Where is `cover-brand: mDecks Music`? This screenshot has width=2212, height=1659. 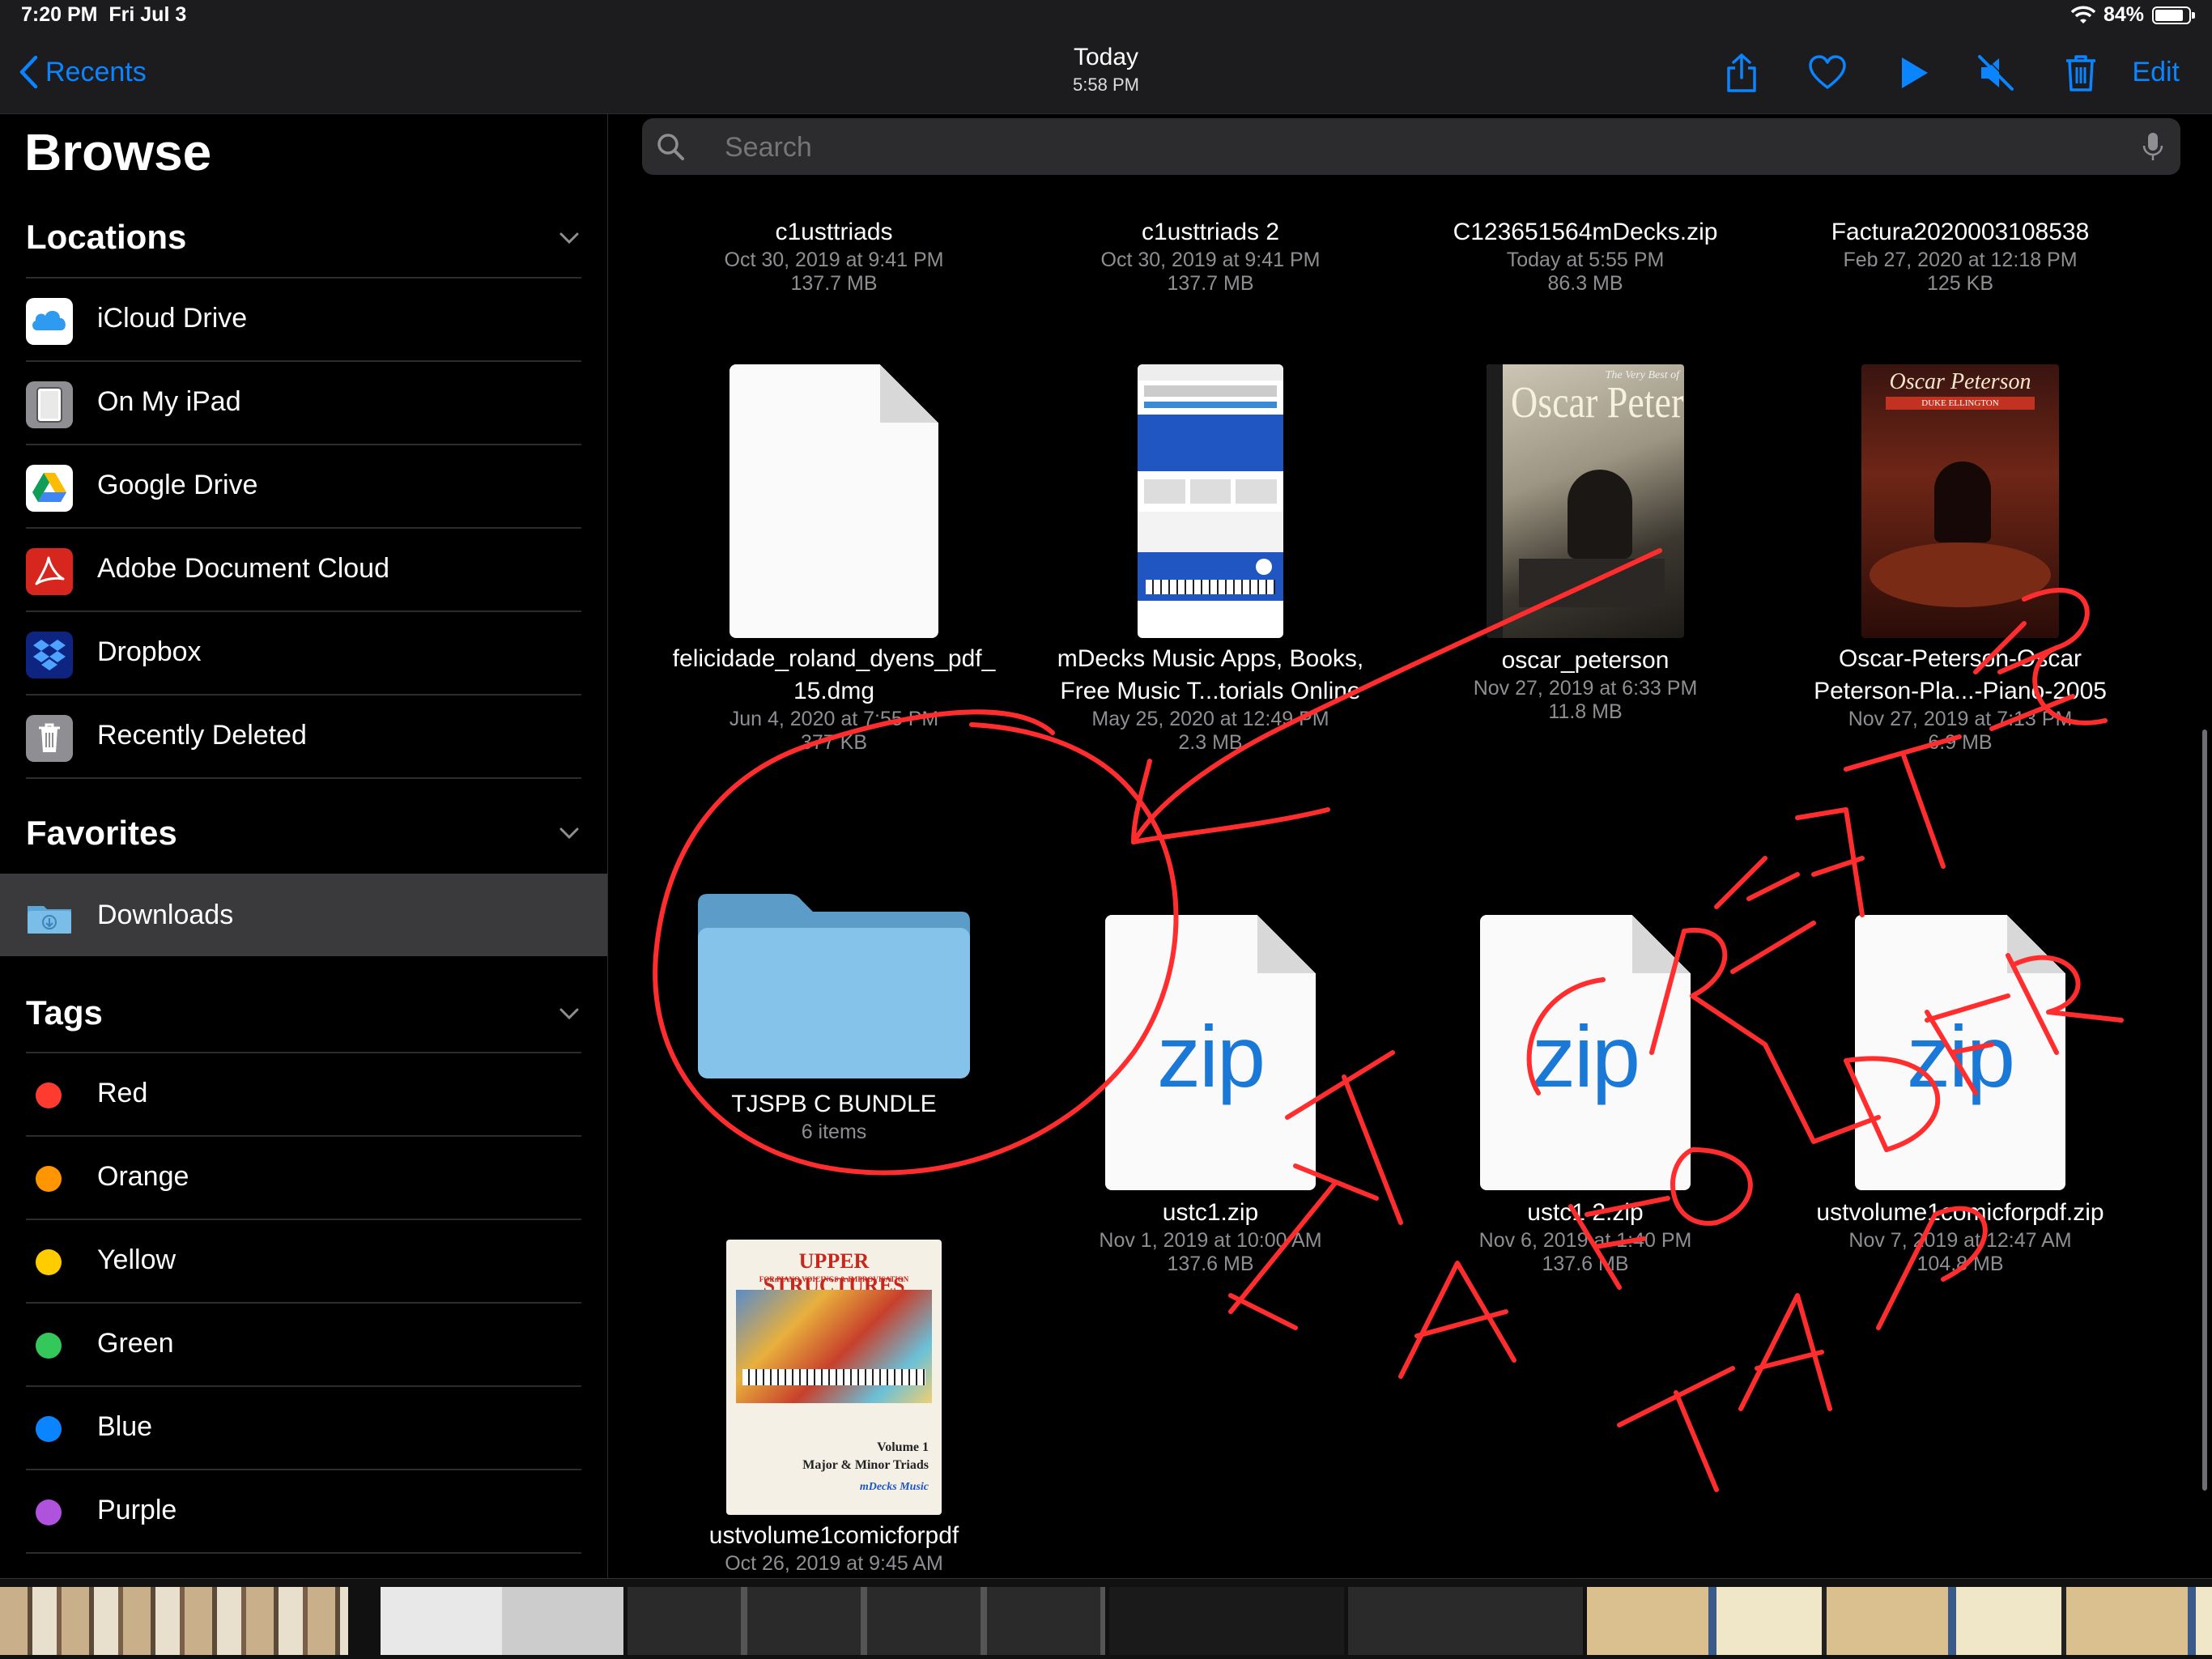 cover-brand: mDecks Music is located at coordinates (894, 1487).